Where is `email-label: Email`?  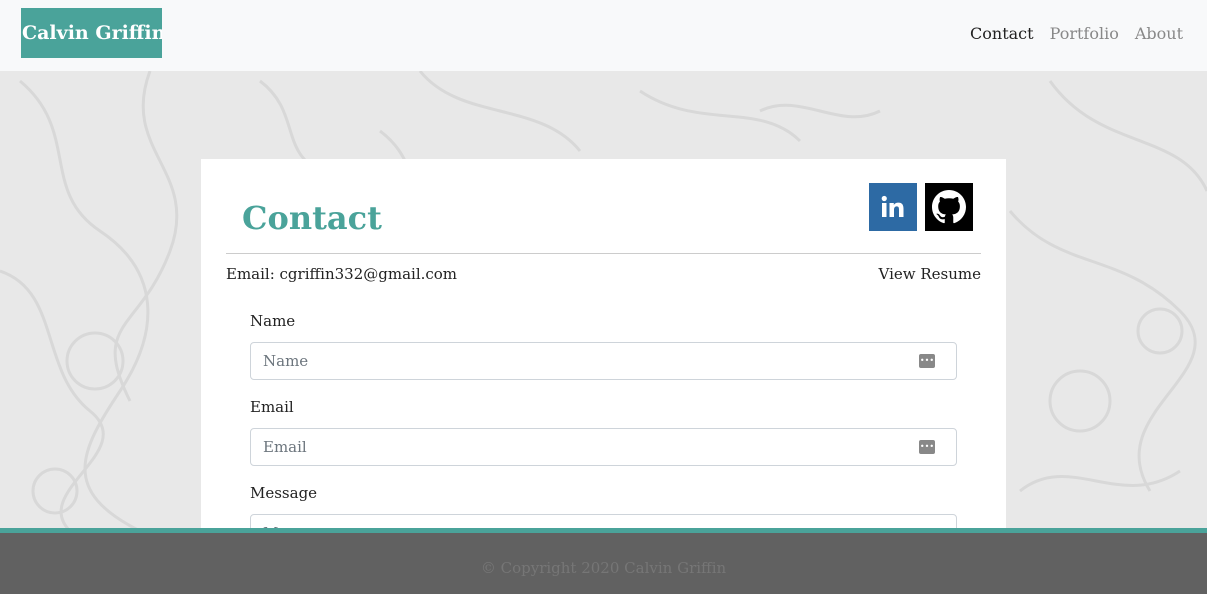 email-label: Email is located at coordinates (272, 407).